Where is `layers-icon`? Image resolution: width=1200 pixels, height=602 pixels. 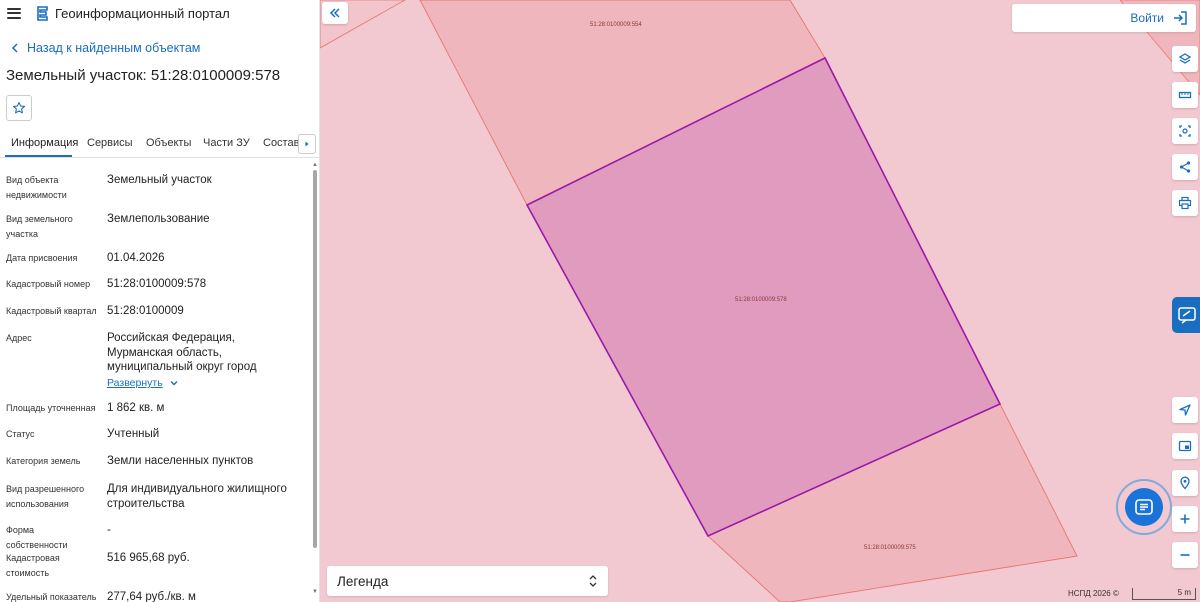 layers-icon is located at coordinates (1185, 58).